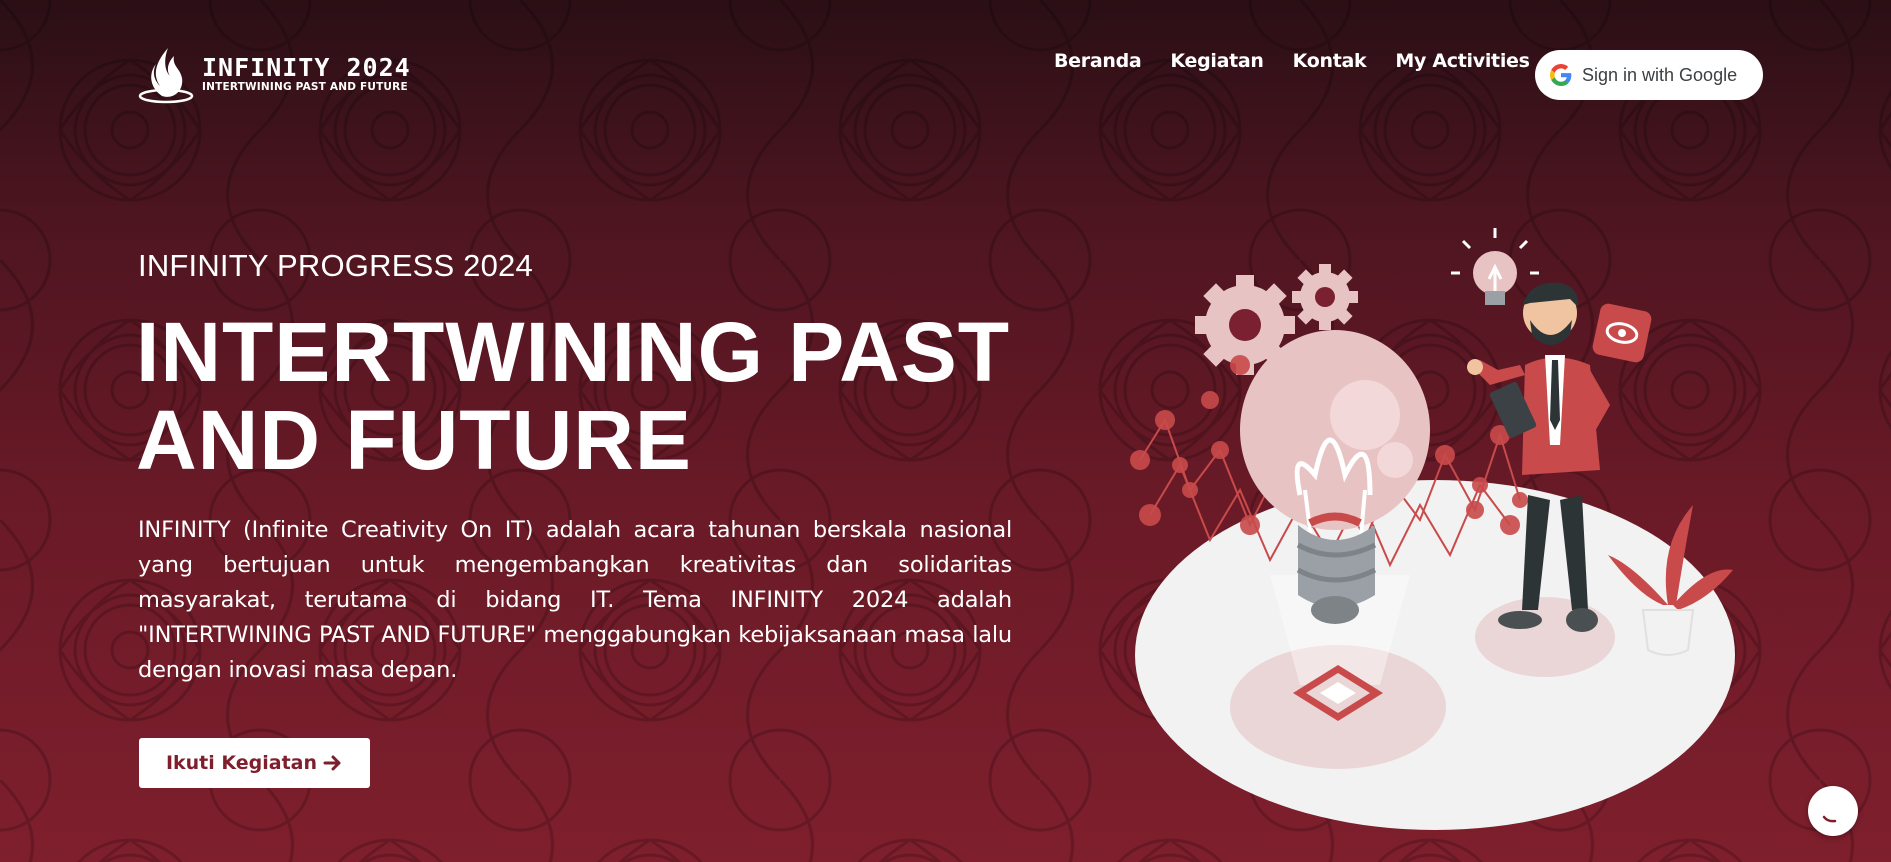  What do you see at coordinates (1325, 297) in the screenshot?
I see `gear-icon` at bounding box center [1325, 297].